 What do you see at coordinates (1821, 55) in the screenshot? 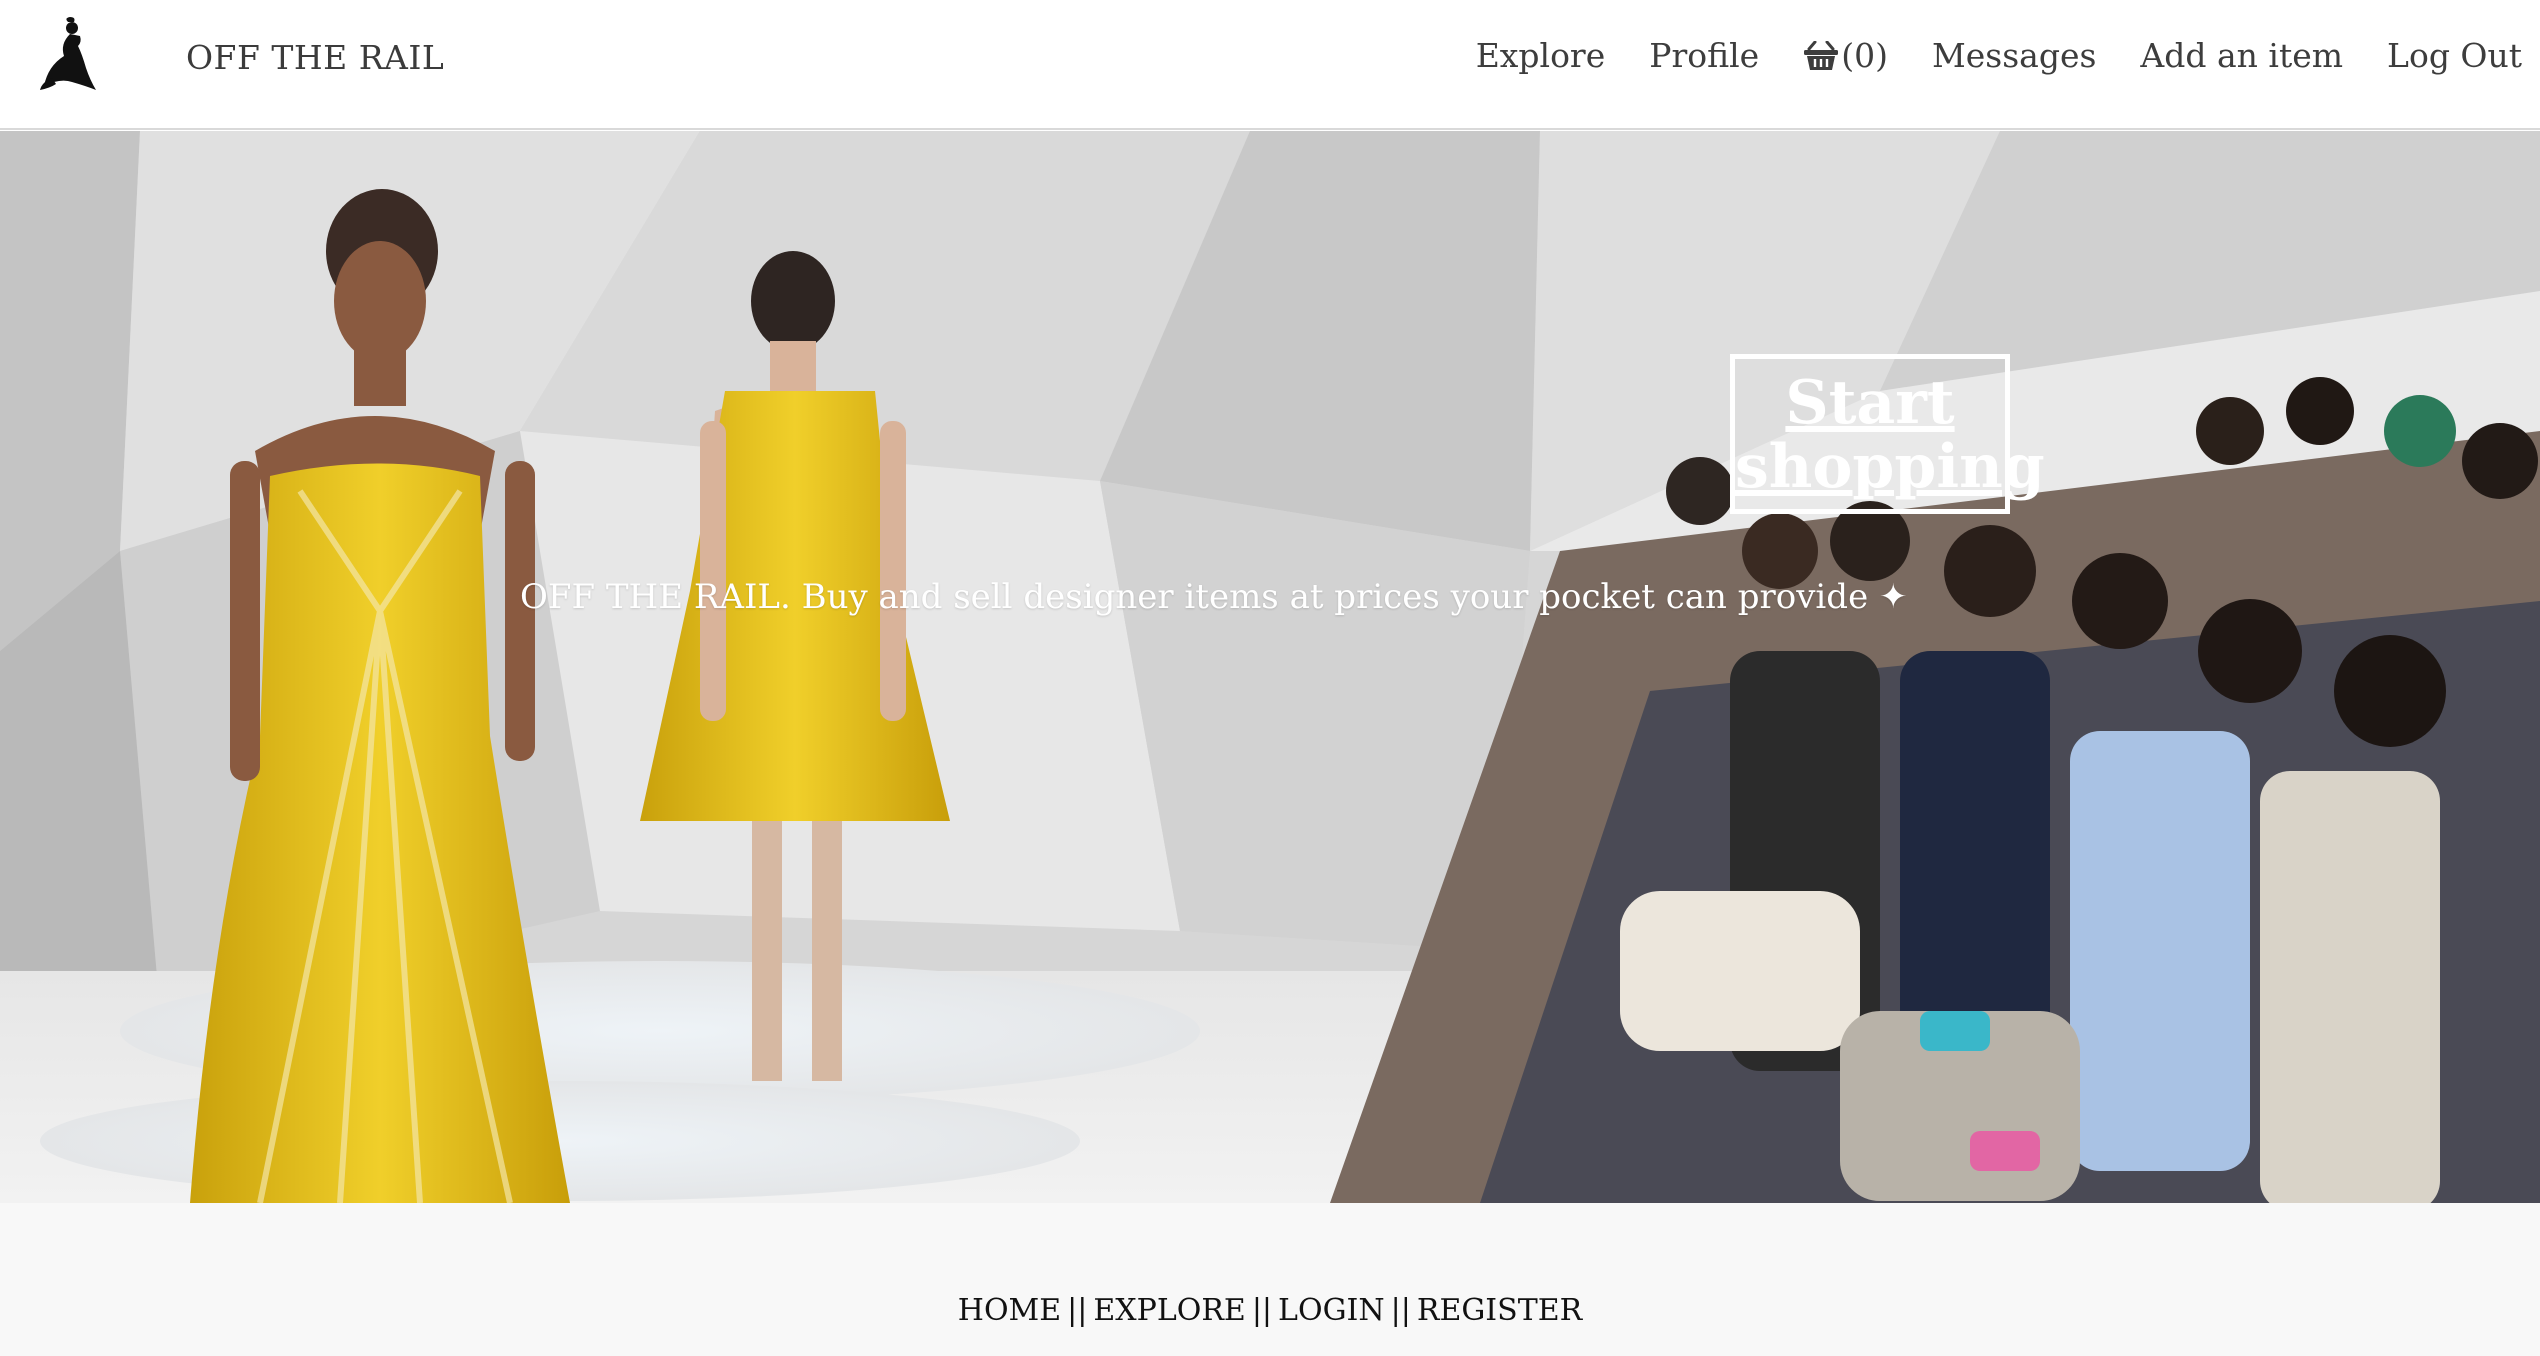
I see `basket-icon` at bounding box center [1821, 55].